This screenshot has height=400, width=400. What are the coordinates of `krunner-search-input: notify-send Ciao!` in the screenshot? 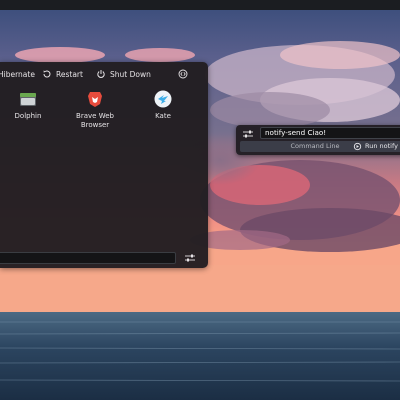 It's located at (330, 133).